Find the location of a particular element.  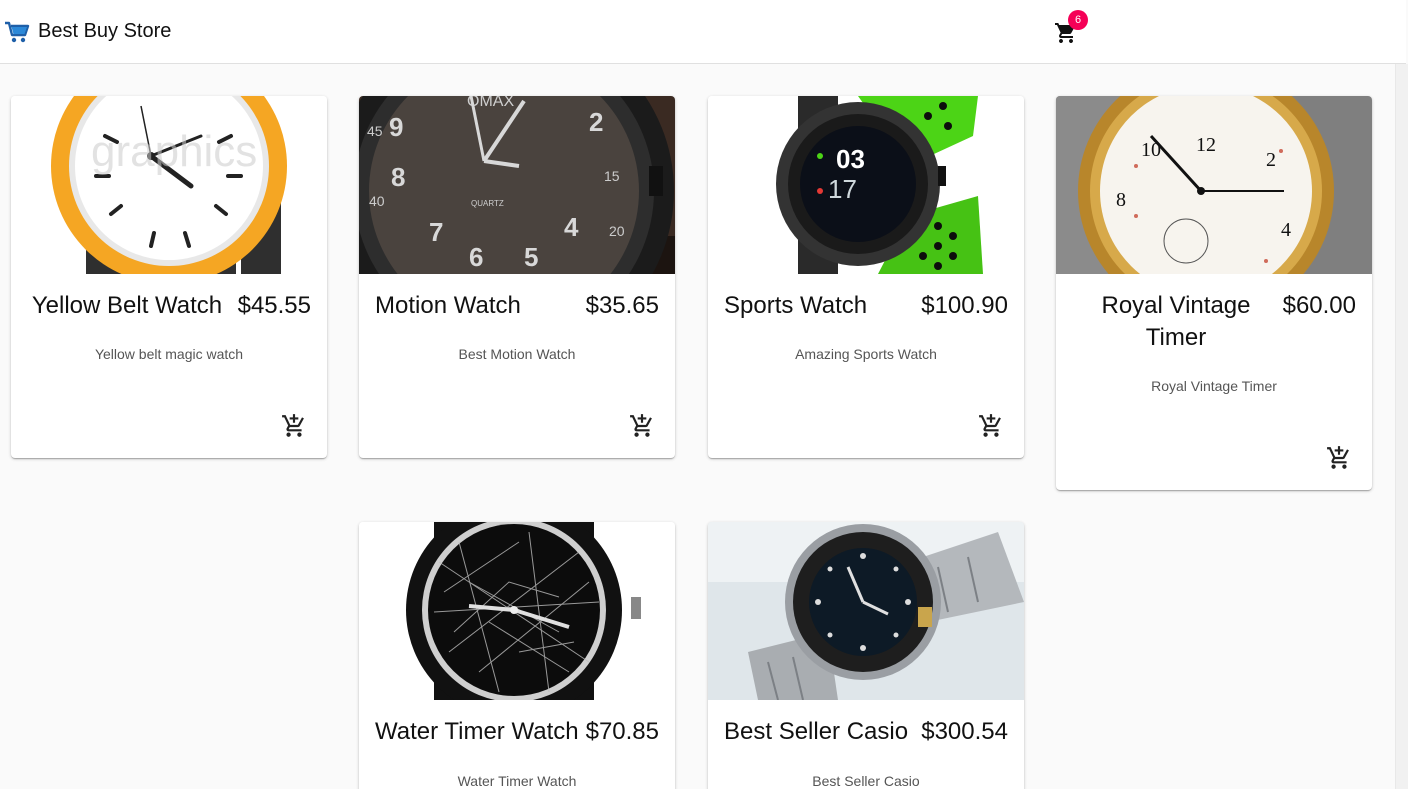

product-image: 12 4 8 10 2 is located at coordinates (1214, 185).